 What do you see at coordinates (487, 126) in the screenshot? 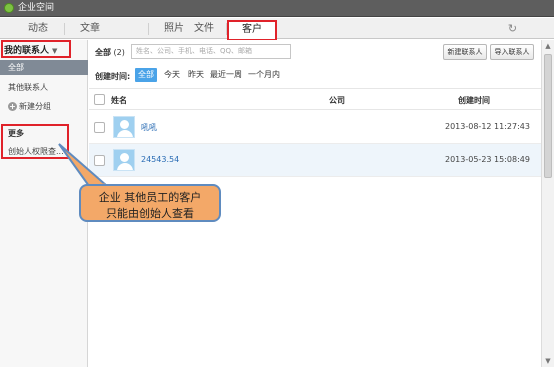
I see `created-time: 2013-08-12 11:27:43` at bounding box center [487, 126].